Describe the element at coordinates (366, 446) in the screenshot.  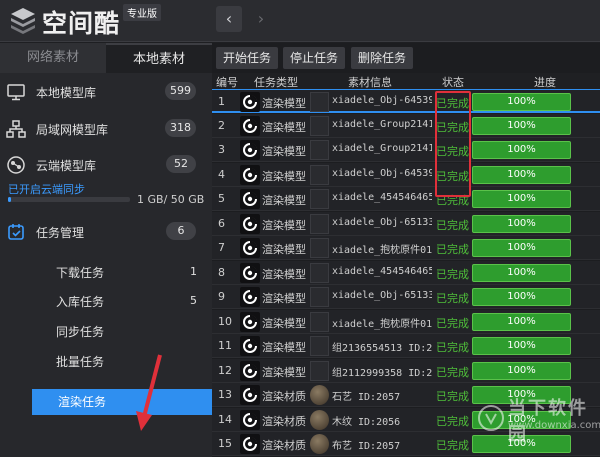
I see `asset-info: 布艺 ID:2057` at that location.